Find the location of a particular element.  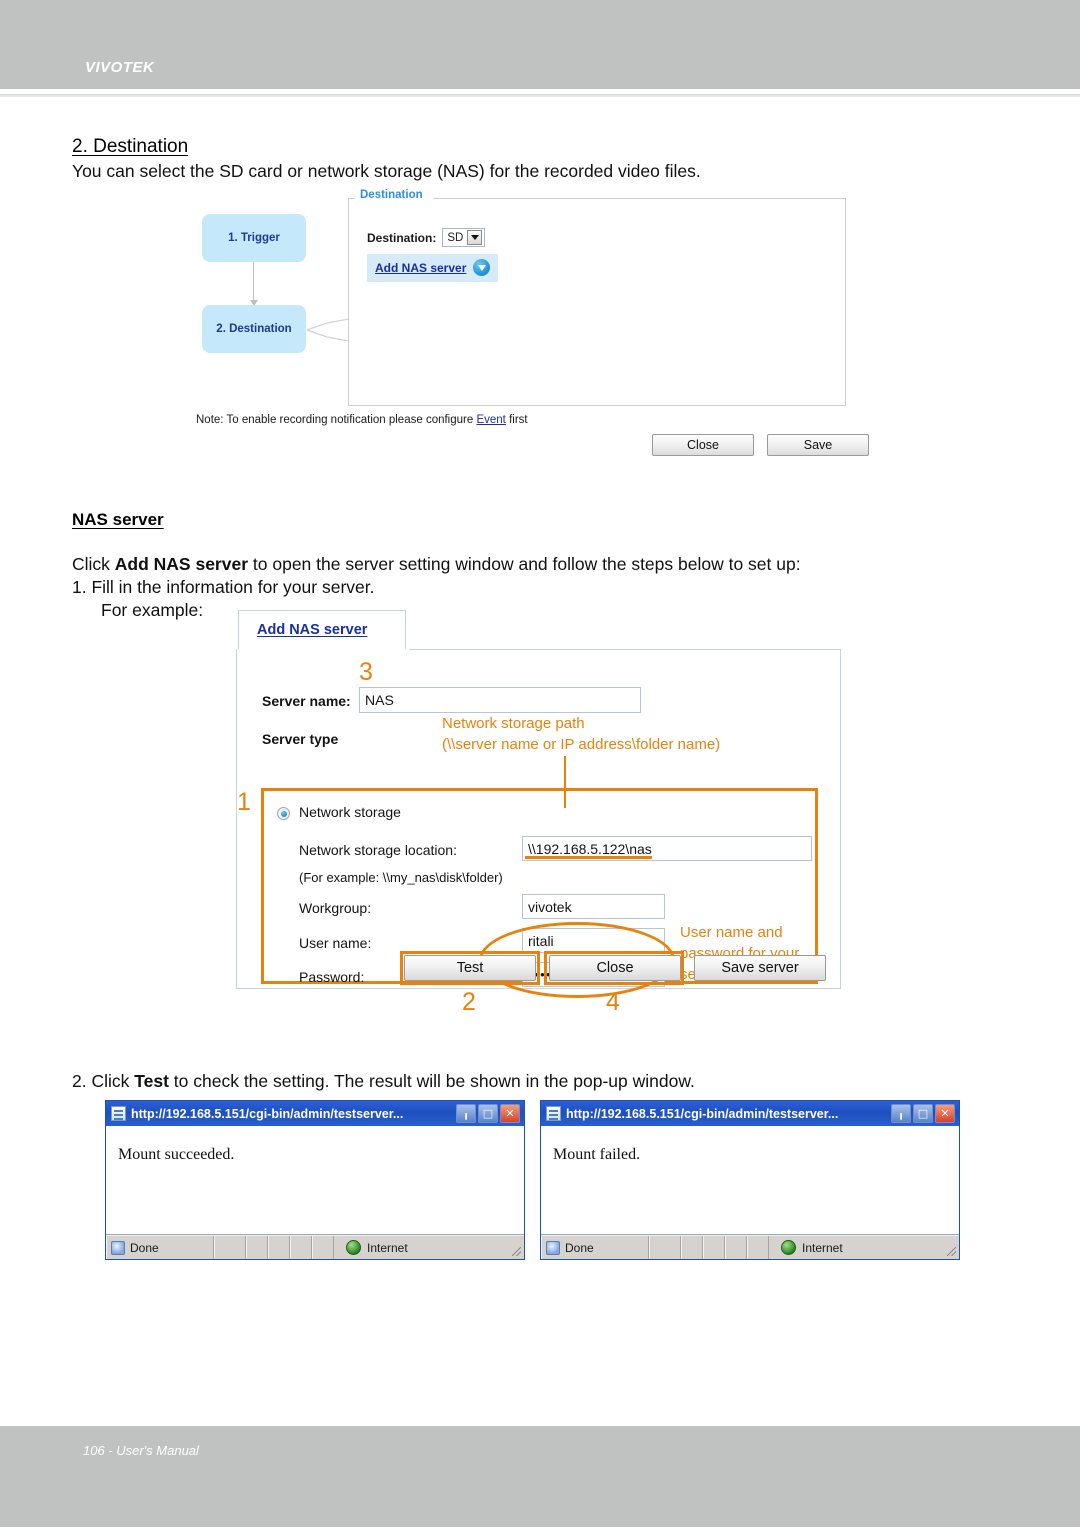

click-instruction-pre: Click is located at coordinates (93, 564).